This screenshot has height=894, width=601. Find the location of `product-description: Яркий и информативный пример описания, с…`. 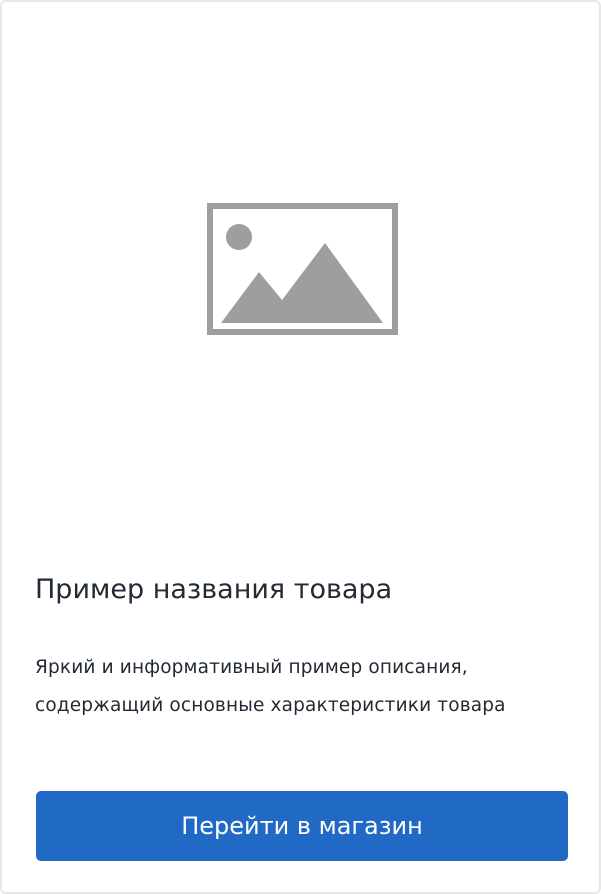

product-description: Яркий и информативный пример описания, с… is located at coordinates (270, 686).